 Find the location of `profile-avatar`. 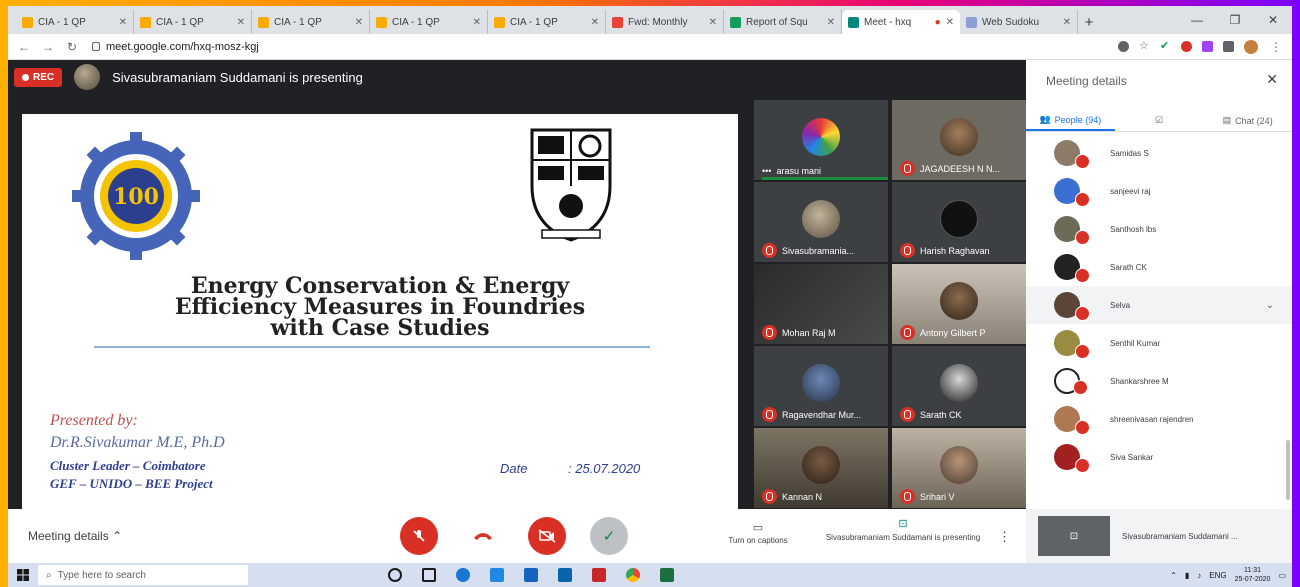

profile-avatar is located at coordinates (1251, 46).